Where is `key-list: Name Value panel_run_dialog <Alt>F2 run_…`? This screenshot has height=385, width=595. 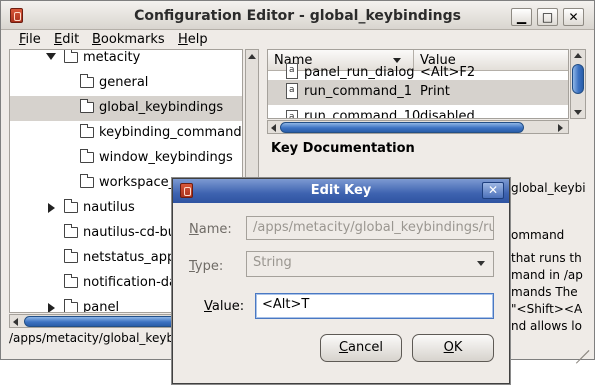
key-list: Name Value panel_run_dialog <Alt>F2 run_… is located at coordinates (418, 84).